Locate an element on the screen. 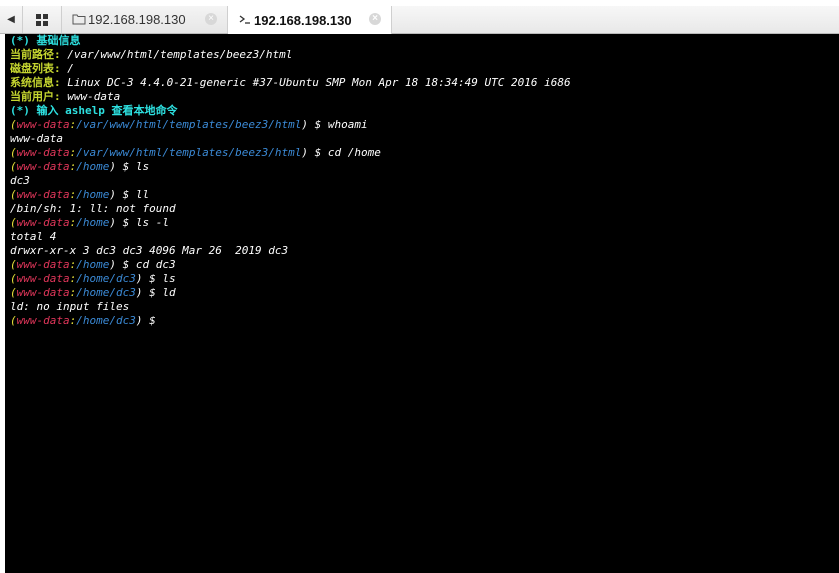 This screenshot has height=573, width=839. header-cwd: 当前路径: /var/www/html/templates/beez3/html is located at coordinates (151, 54).